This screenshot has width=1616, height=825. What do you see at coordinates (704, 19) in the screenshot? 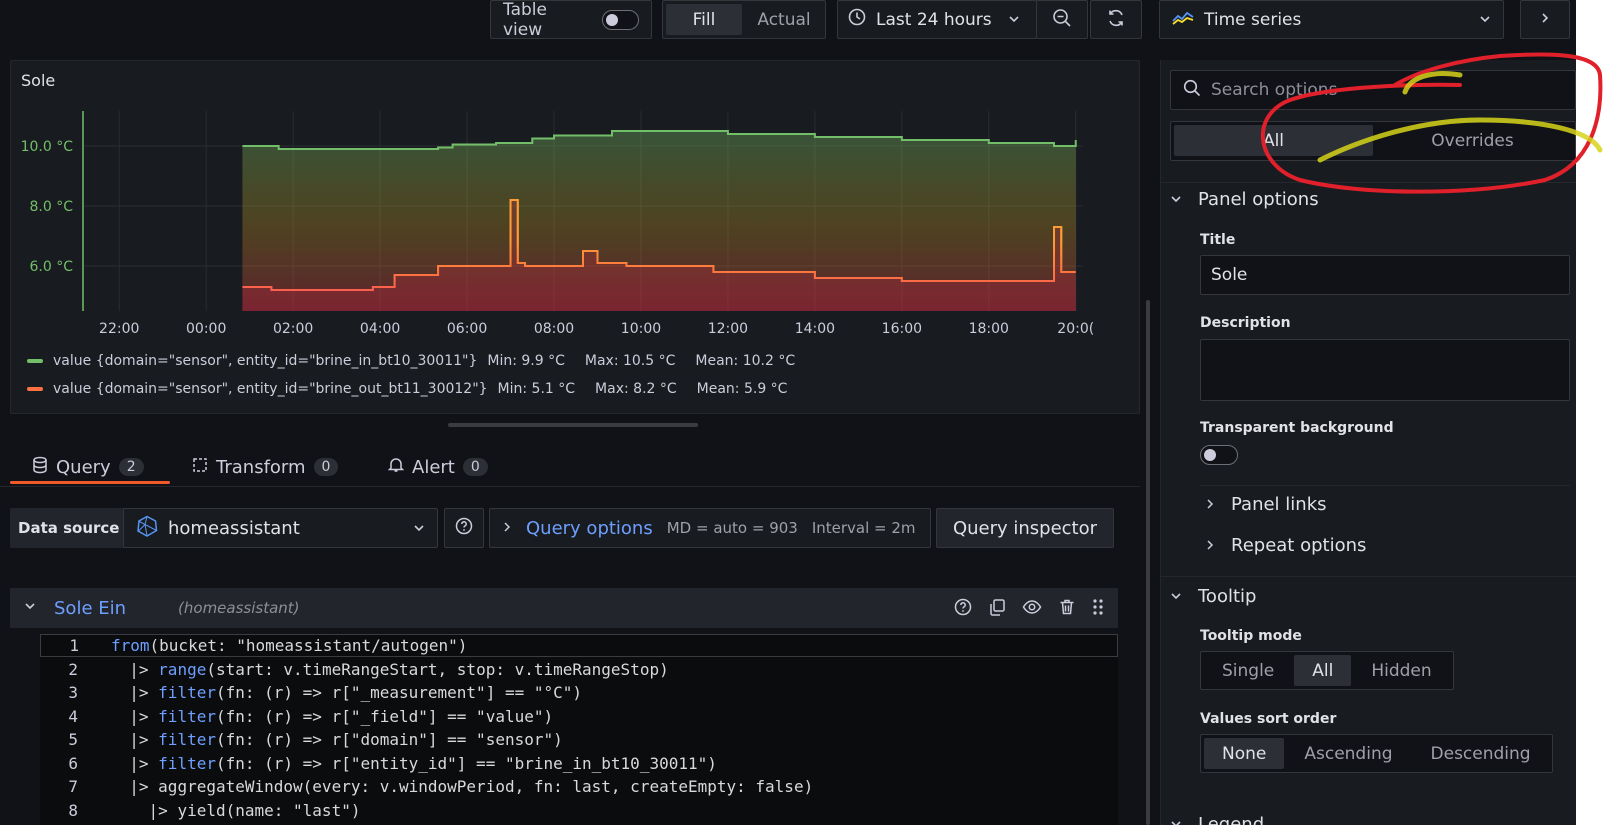
I see `fill-button: Fill` at bounding box center [704, 19].